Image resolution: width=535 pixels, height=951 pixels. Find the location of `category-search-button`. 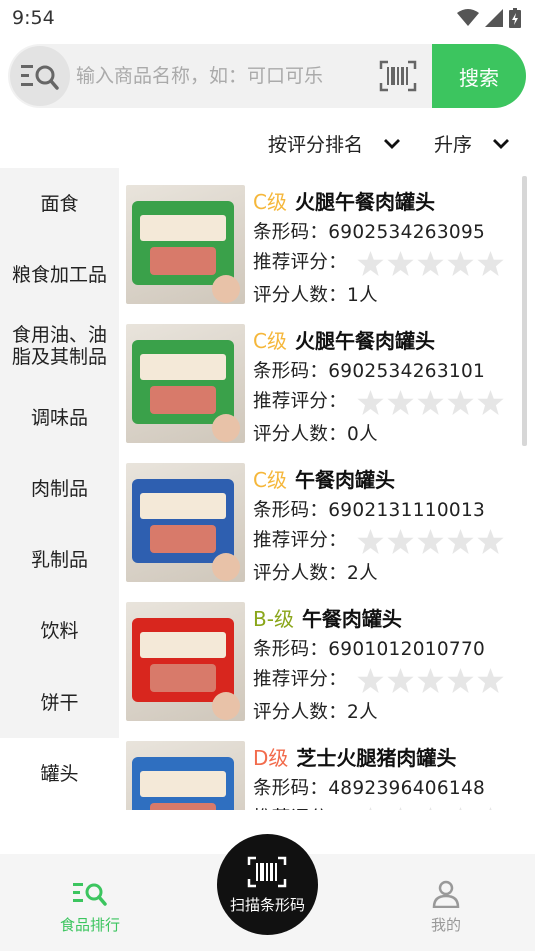

category-search-button is located at coordinates (40, 76).